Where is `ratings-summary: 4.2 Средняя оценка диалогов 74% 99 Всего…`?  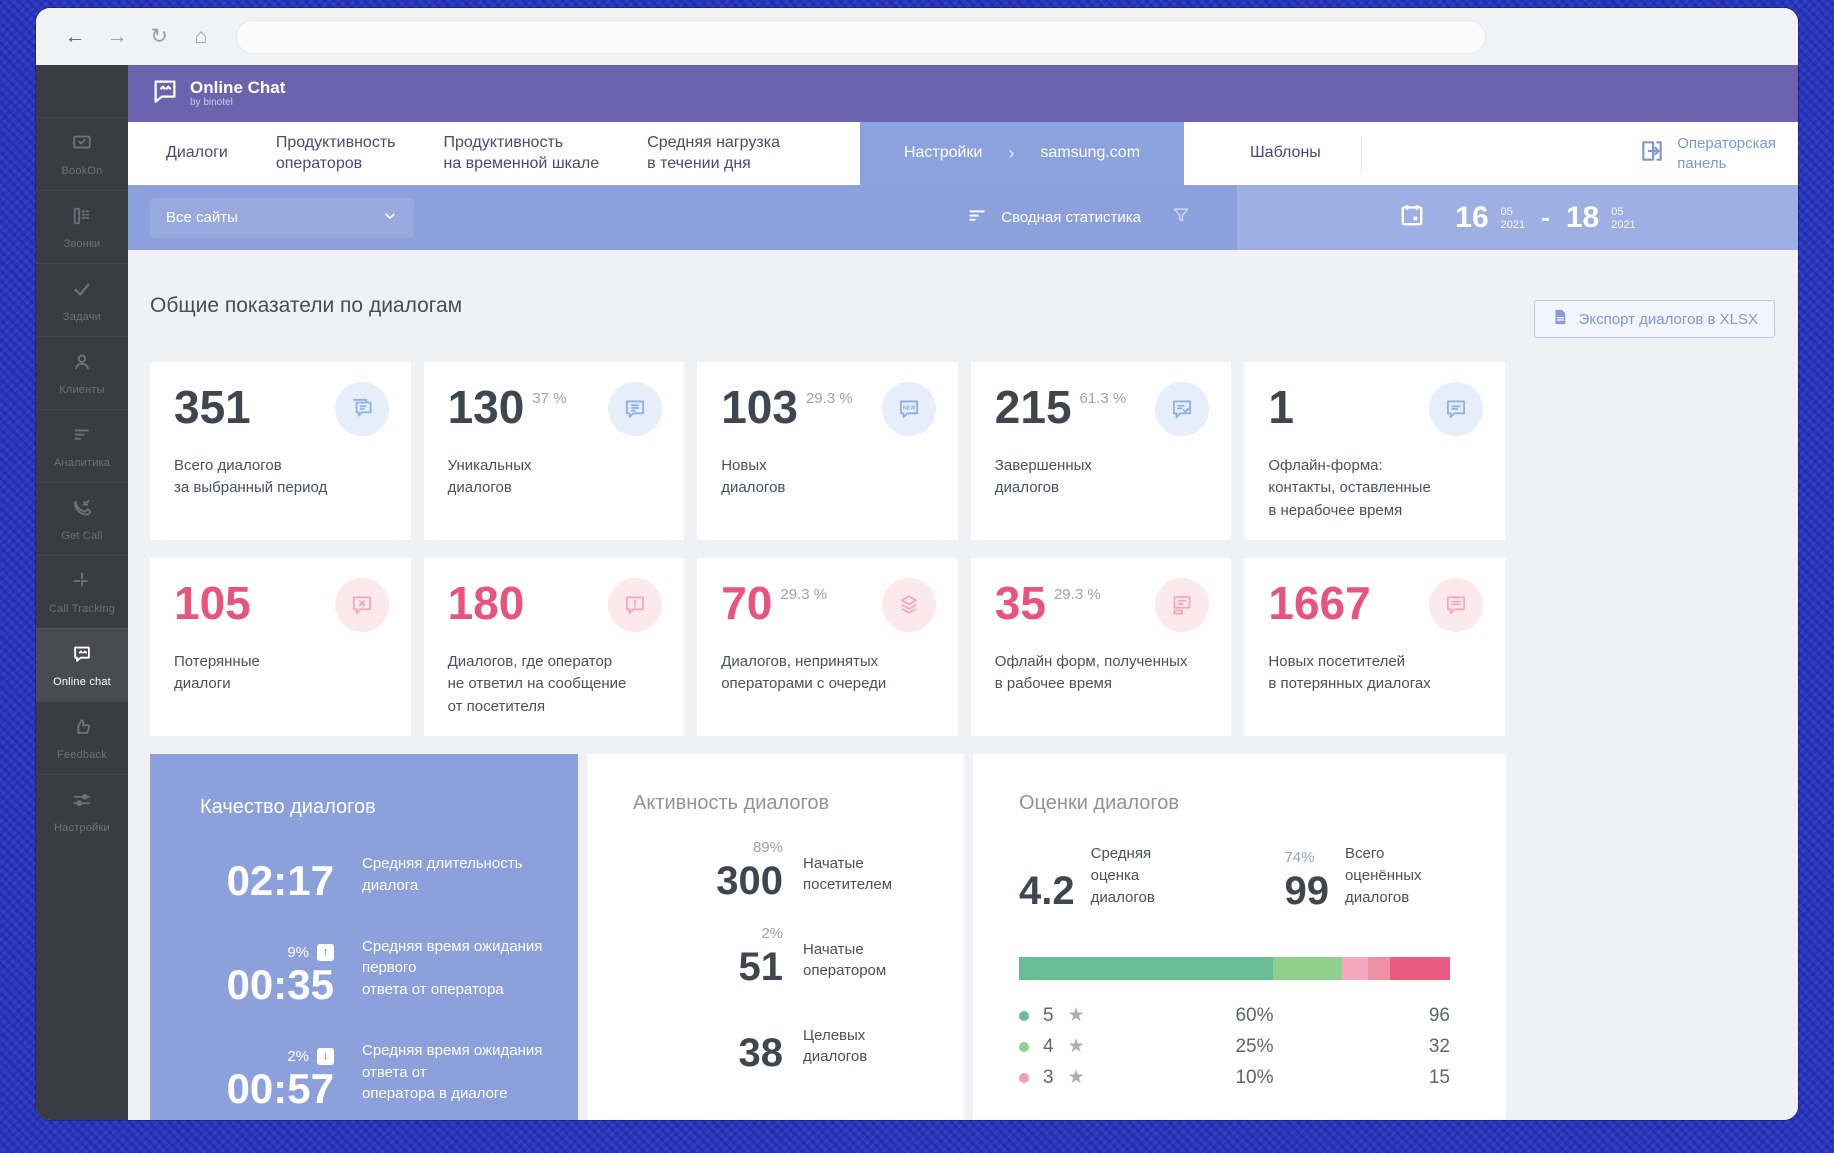 ratings-summary: 4.2 Средняя оценка диалогов 74% 99 Всего… is located at coordinates (1234, 877).